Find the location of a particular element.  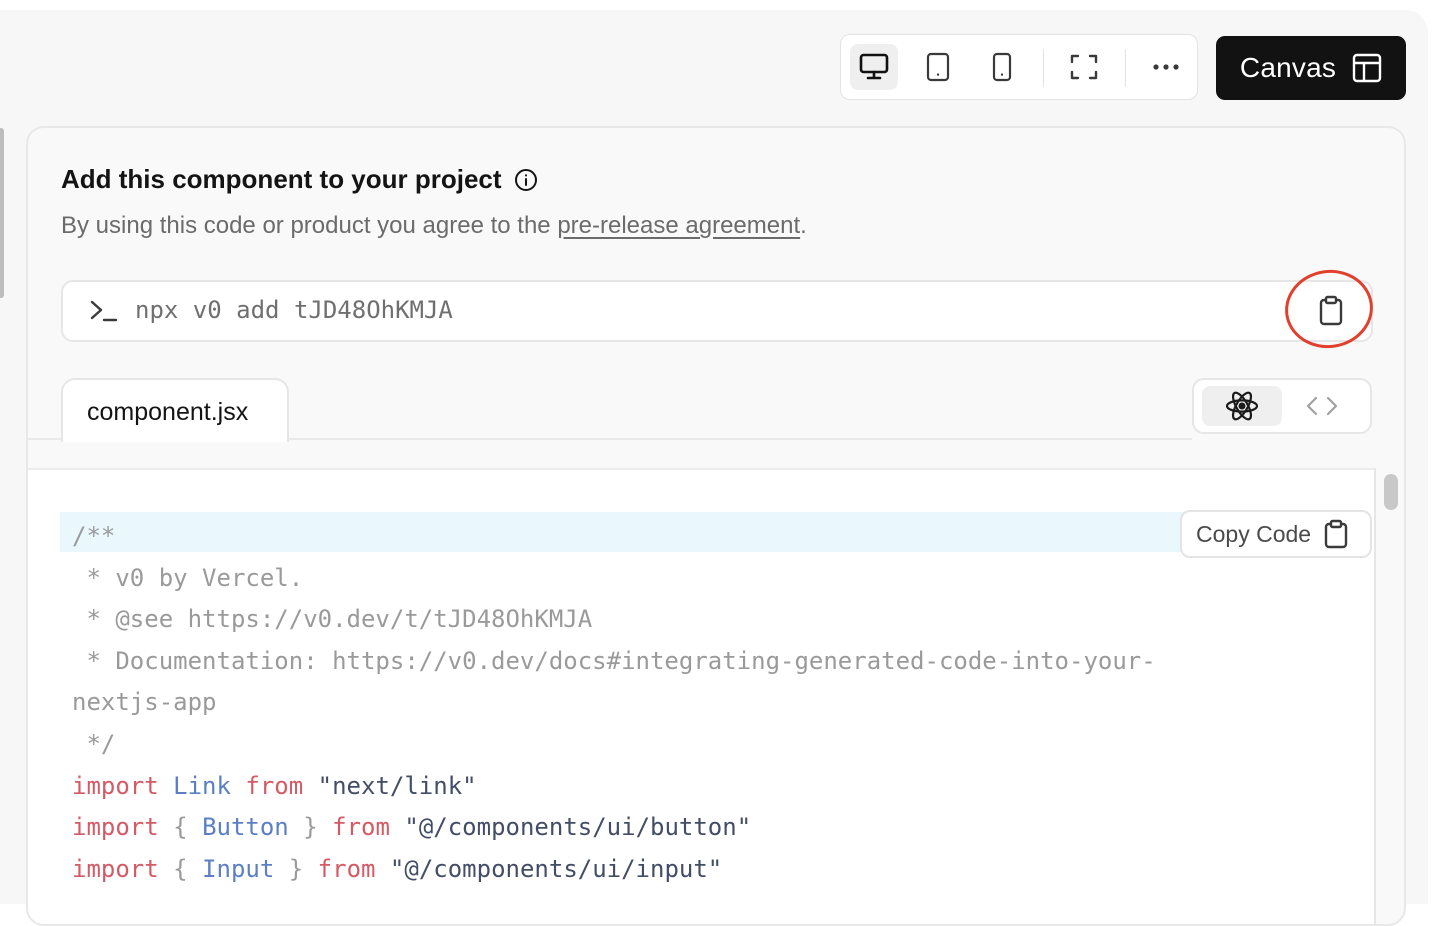

fullscreen-icon is located at coordinates (1084, 67).